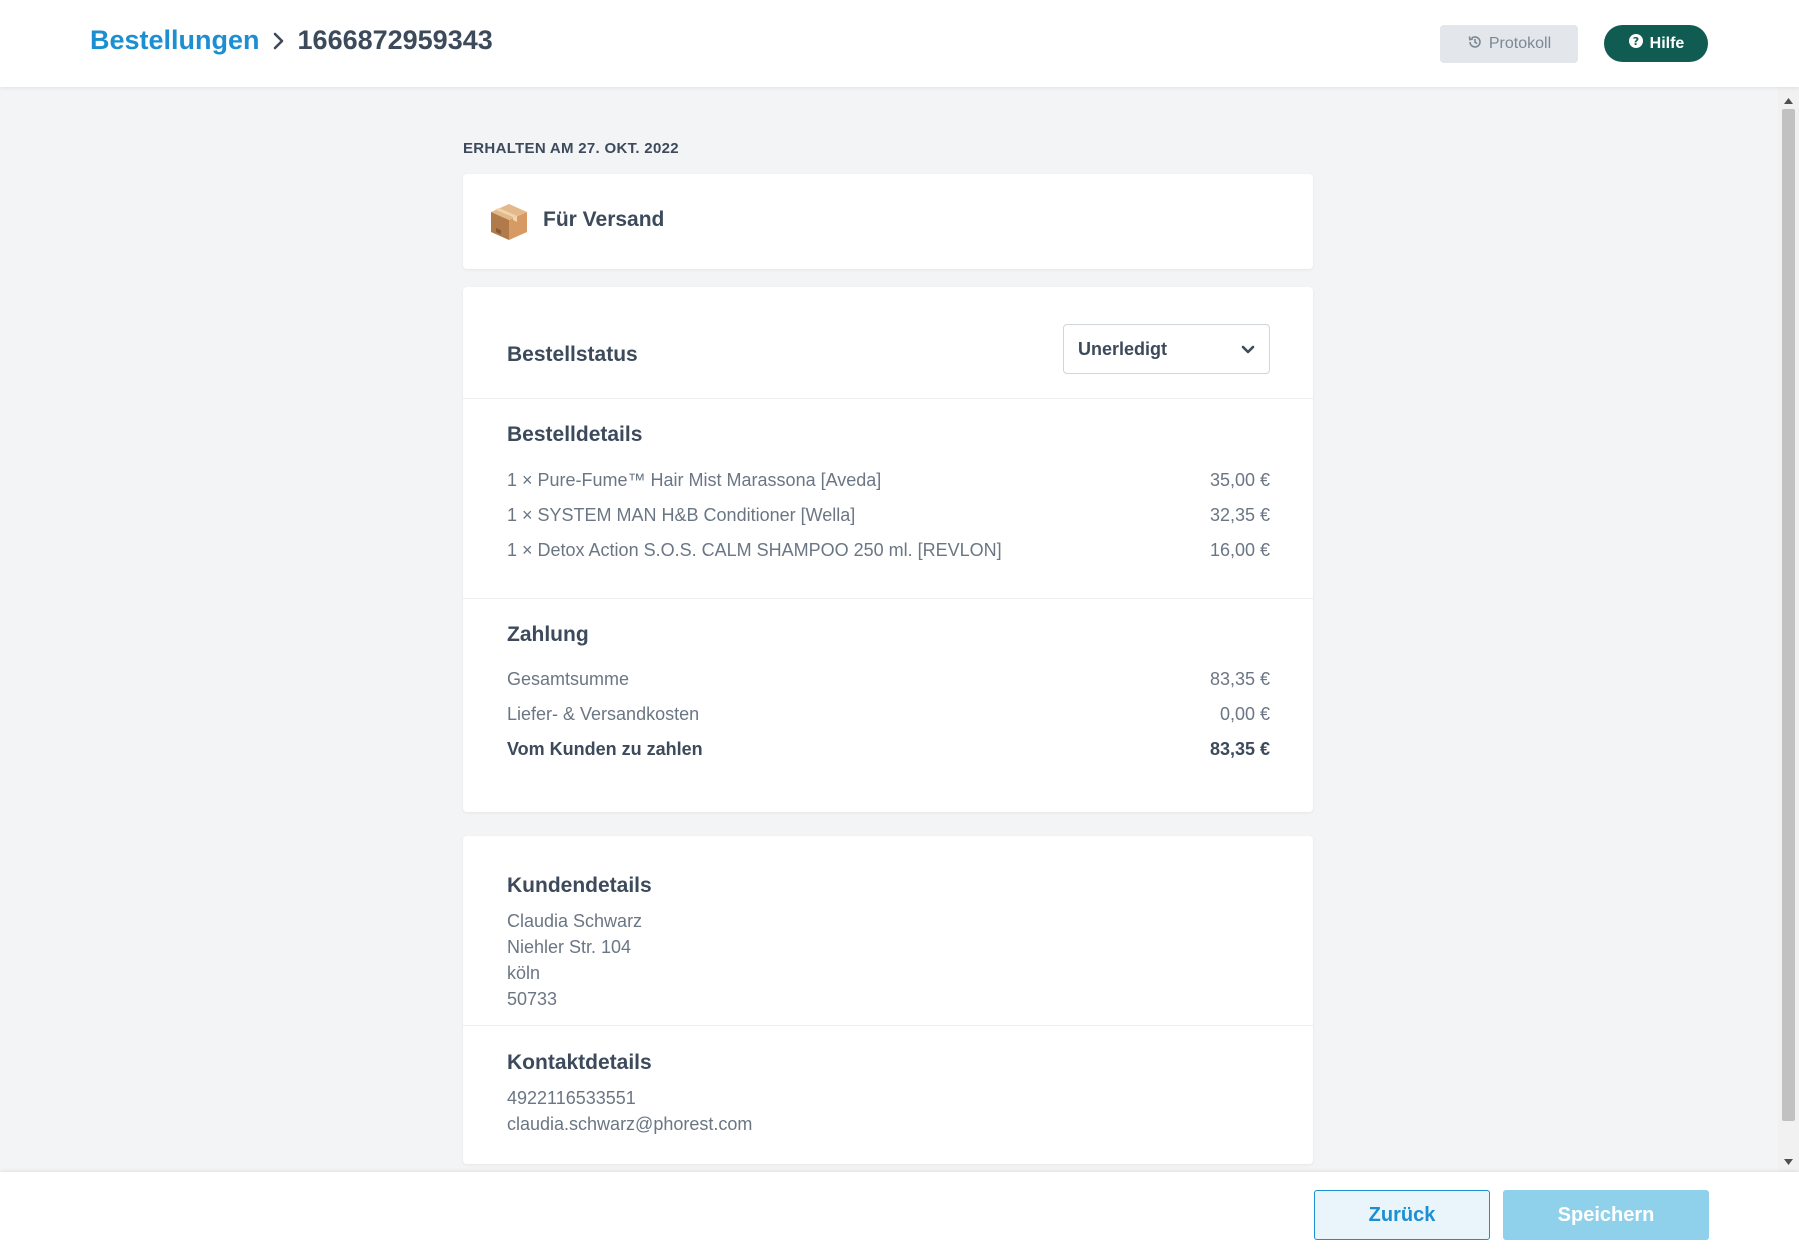  I want to click on package-box-icon, so click(509, 222).